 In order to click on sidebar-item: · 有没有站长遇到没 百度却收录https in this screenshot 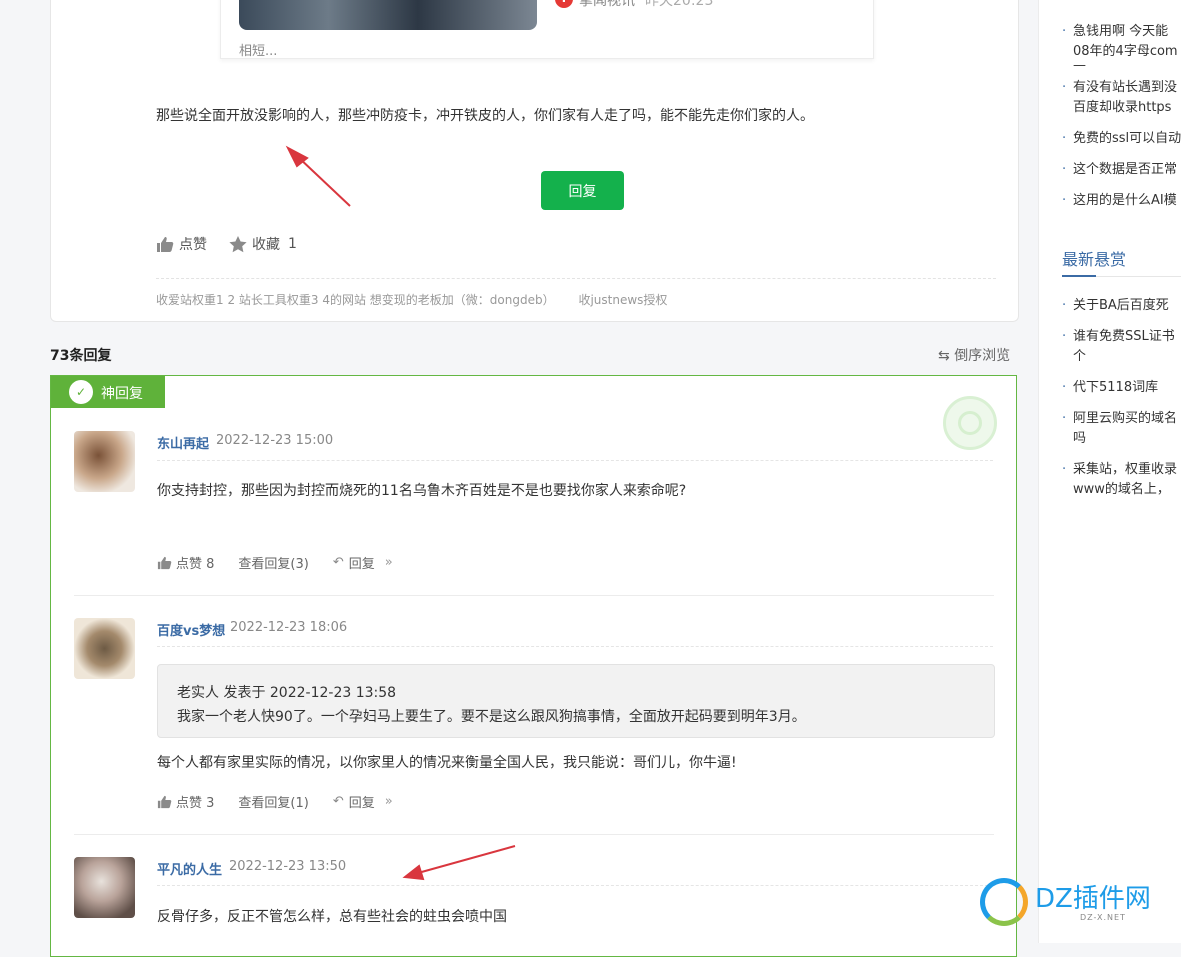, I will do `click(1121, 98)`.